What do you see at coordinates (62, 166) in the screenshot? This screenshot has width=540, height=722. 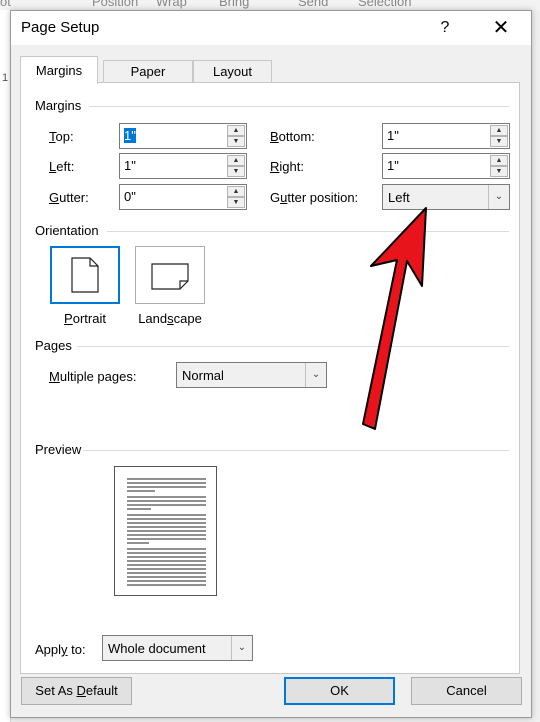 I see `left-label: Left:` at bounding box center [62, 166].